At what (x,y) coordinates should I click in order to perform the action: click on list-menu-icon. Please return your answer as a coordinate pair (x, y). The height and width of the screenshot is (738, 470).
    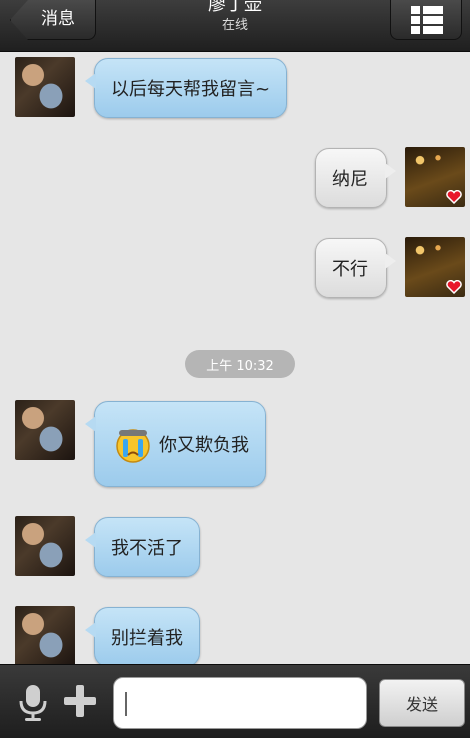
    Looking at the image, I should click on (427, 20).